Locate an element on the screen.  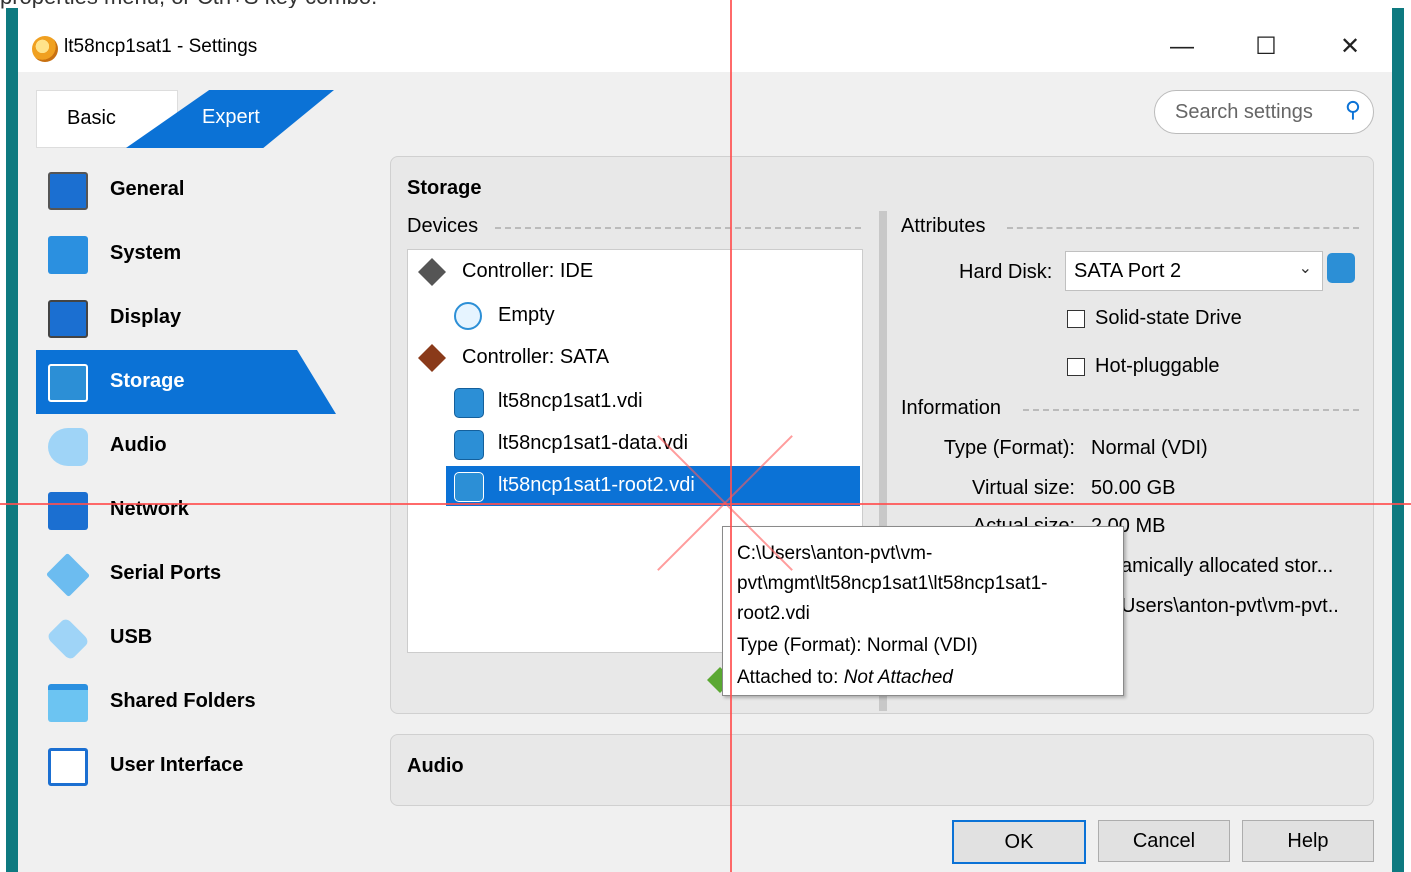
tree-item-label: Empty is located at coordinates (526, 315).